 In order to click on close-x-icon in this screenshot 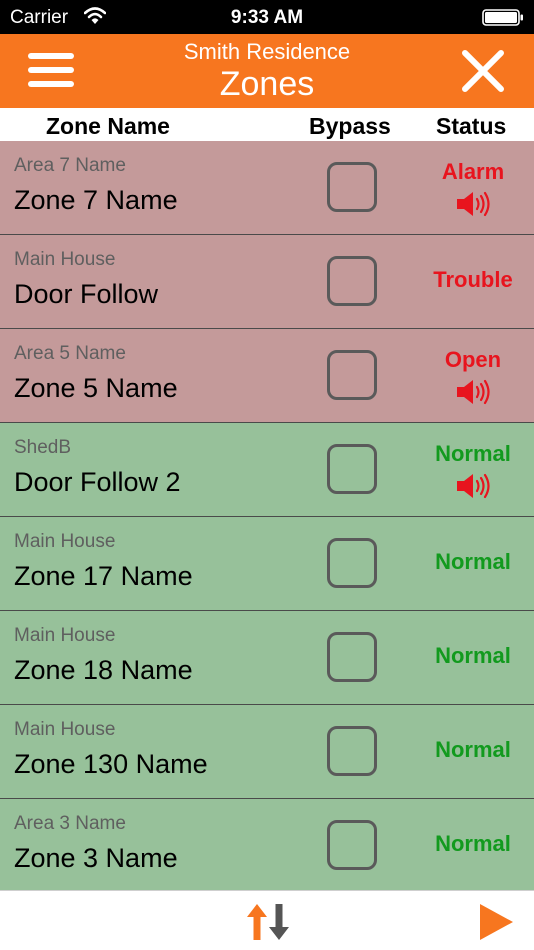, I will do `click(483, 71)`.